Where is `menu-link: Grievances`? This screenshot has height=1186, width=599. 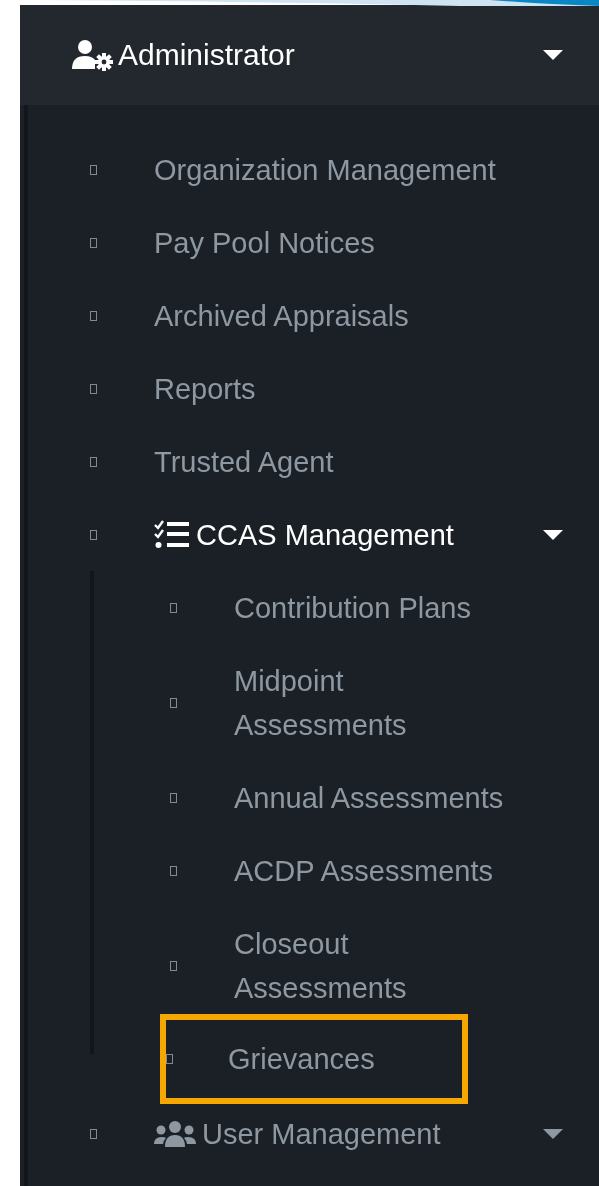
menu-link: Grievances is located at coordinates (301, 1059).